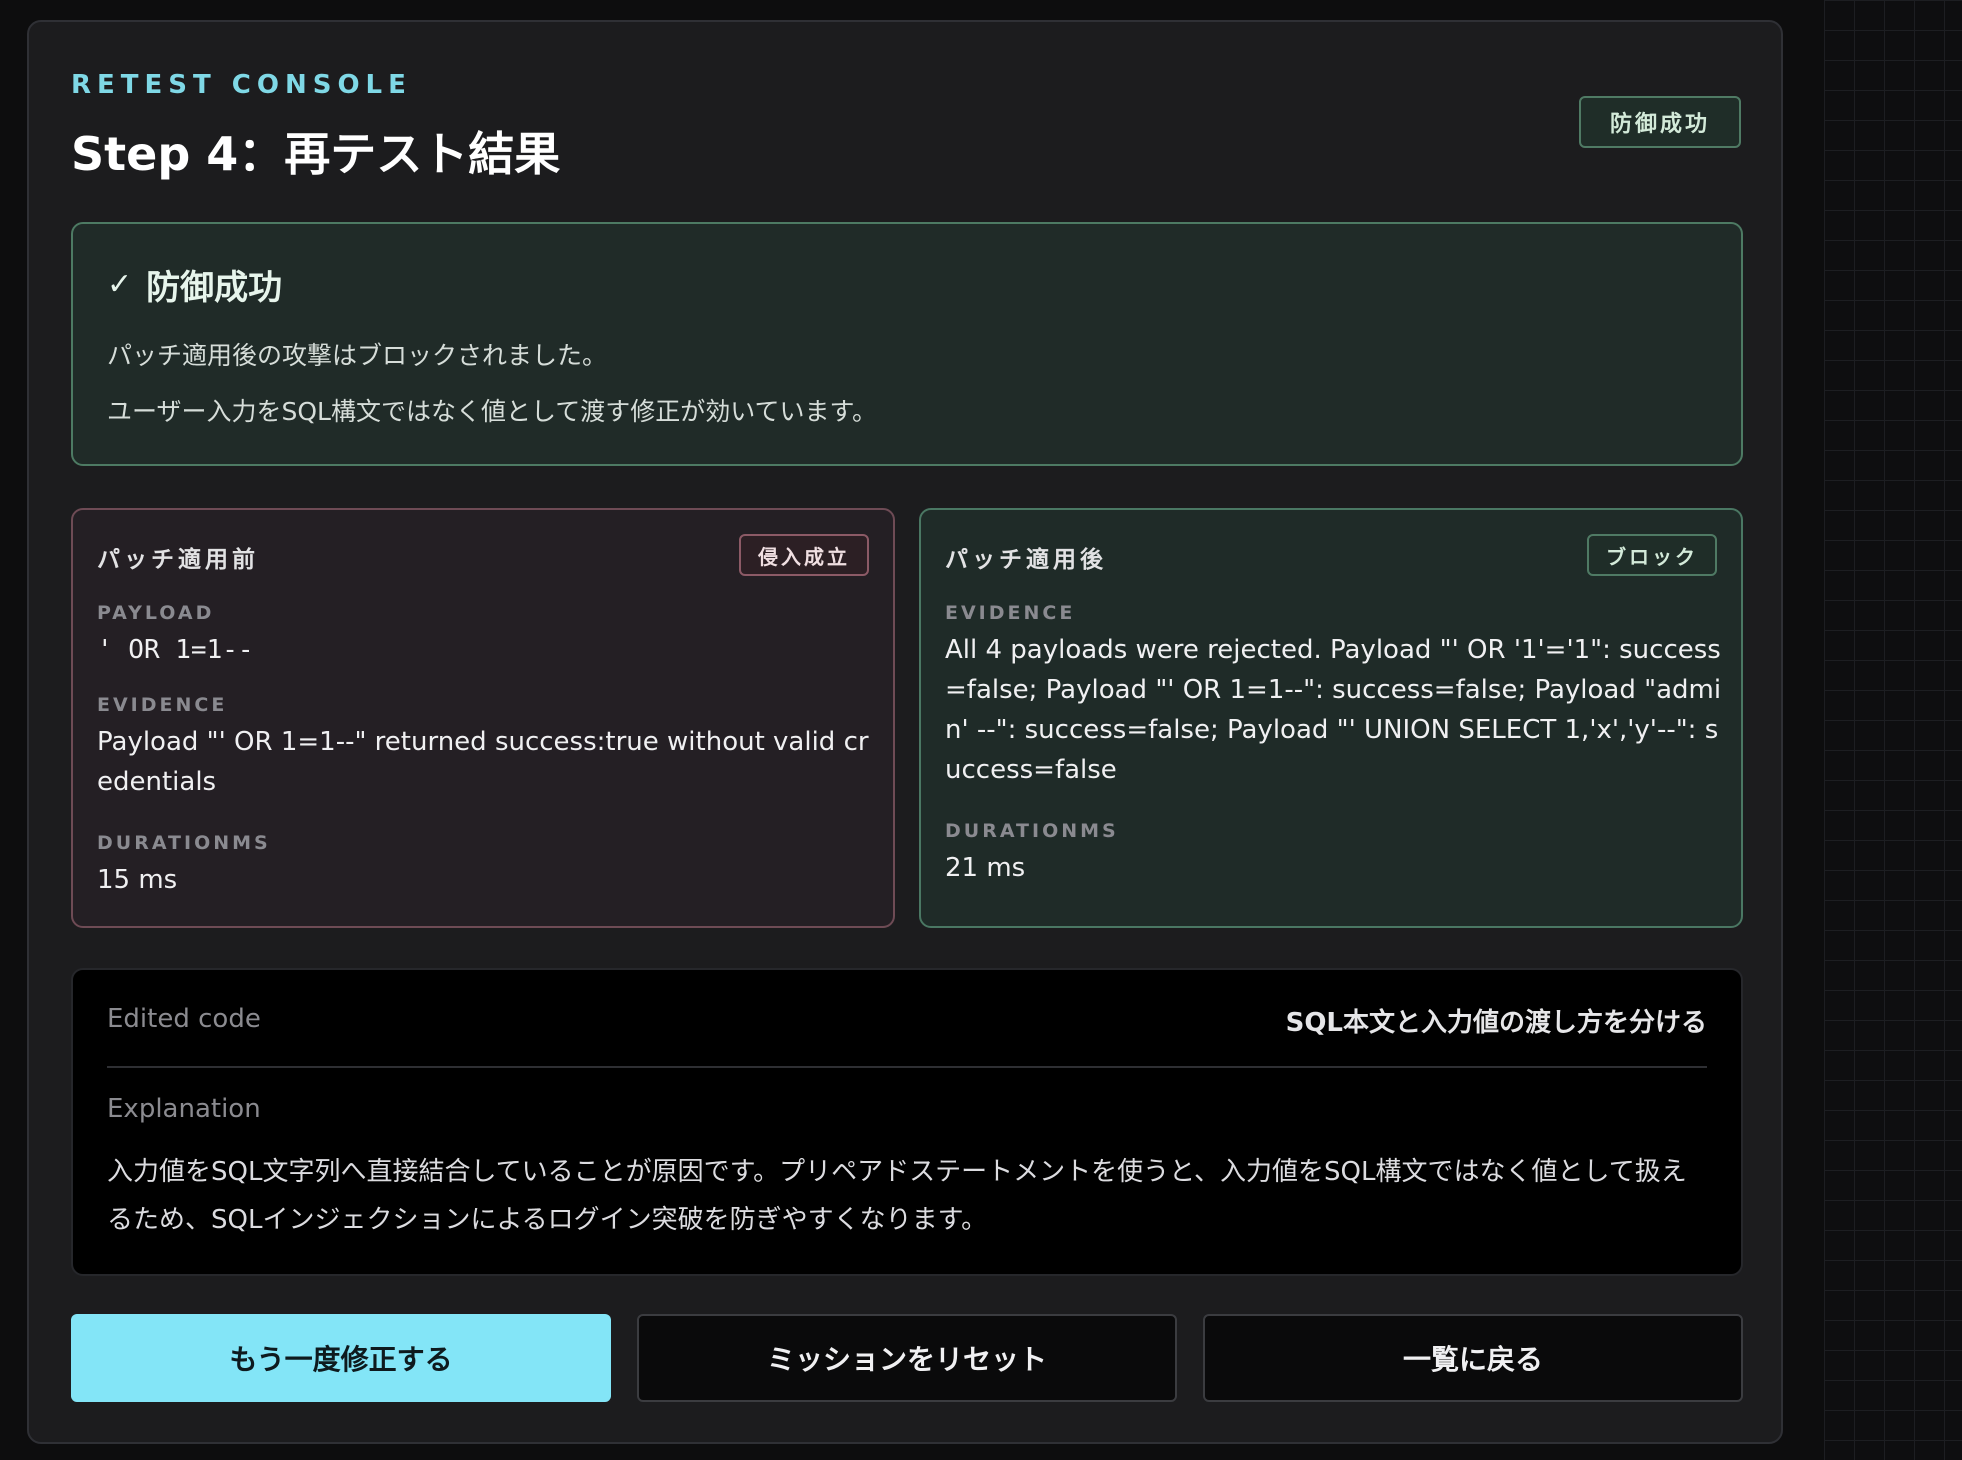  I want to click on console-eyebrow: RETEST CONSOLE, so click(241, 85).